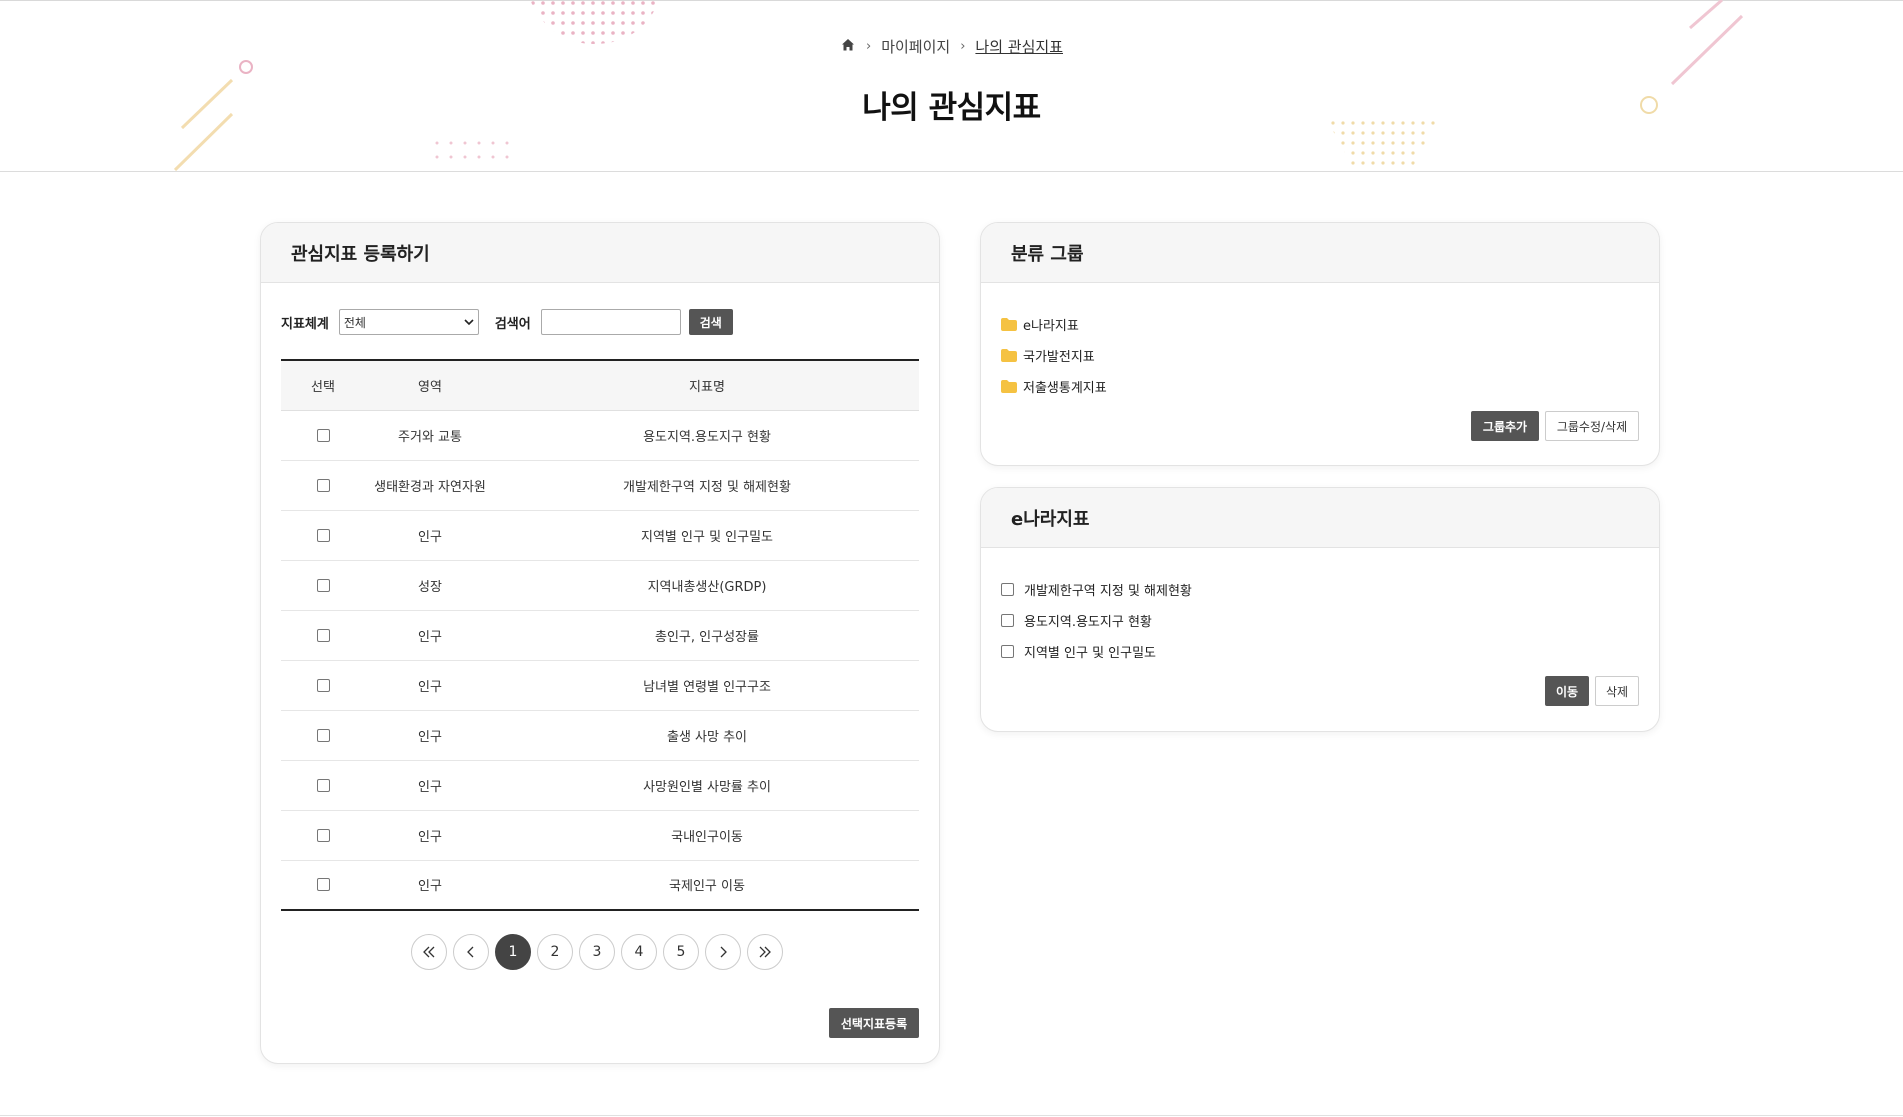 The image size is (1903, 1117). I want to click on row-name: 지역내총생산(GRDP), so click(707, 585).